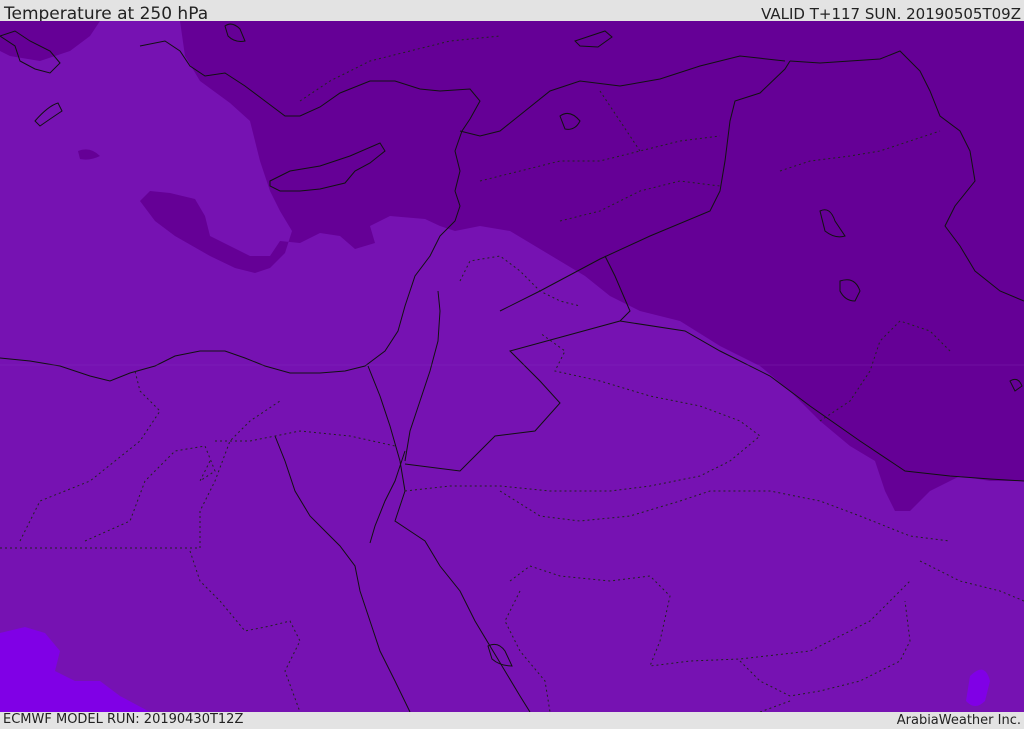  What do you see at coordinates (958, 720) in the screenshot?
I see `credit-label: ArabiaWeather Inc.` at bounding box center [958, 720].